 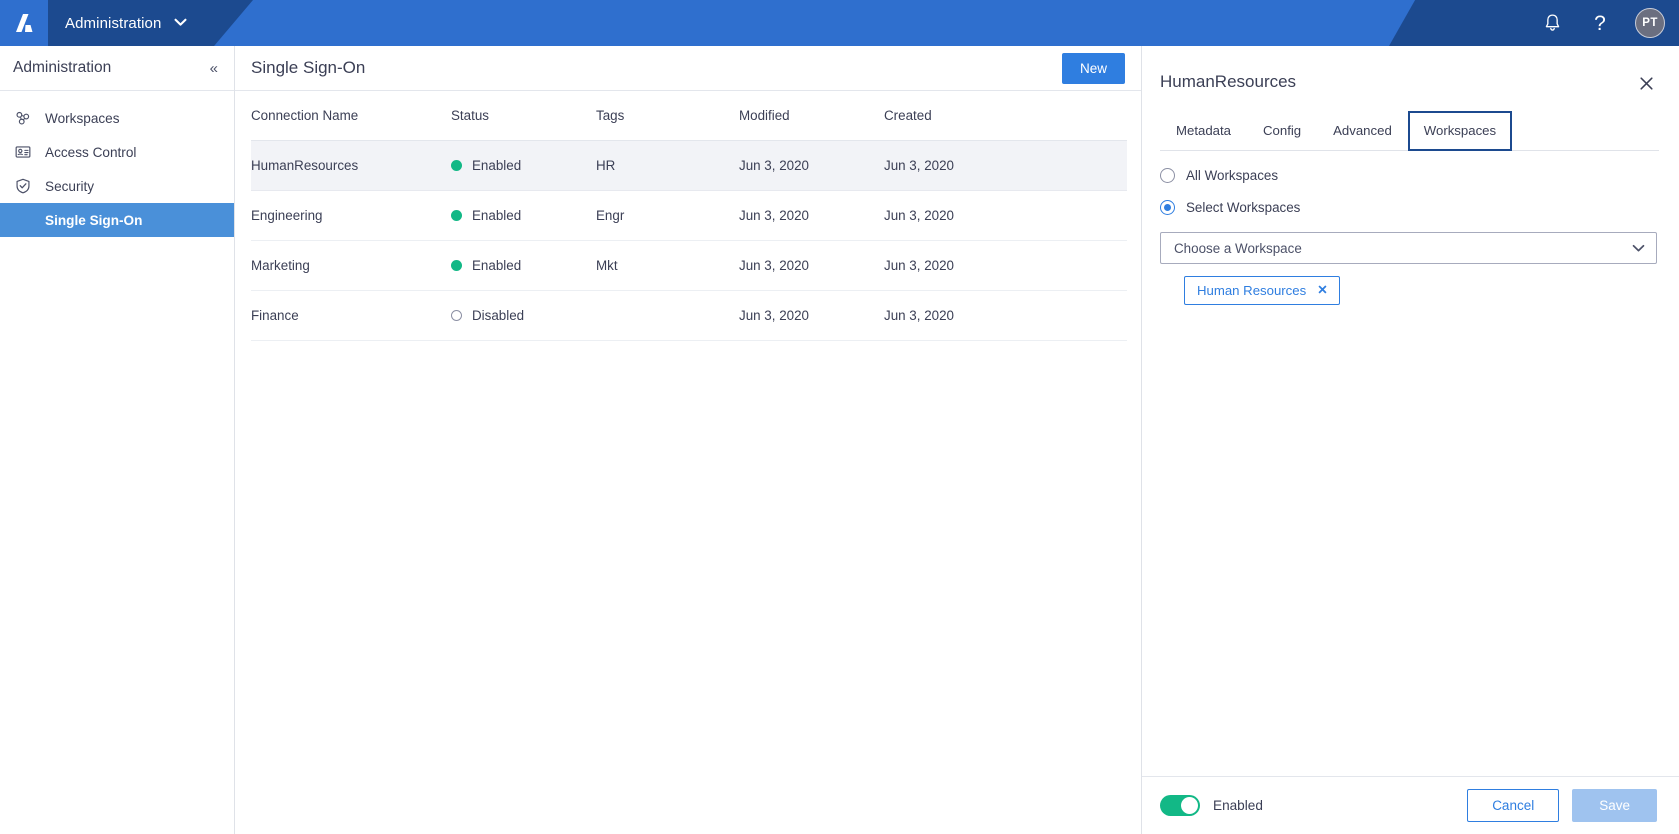 I want to click on nav-administration-label: Administration, so click(x=113, y=23).